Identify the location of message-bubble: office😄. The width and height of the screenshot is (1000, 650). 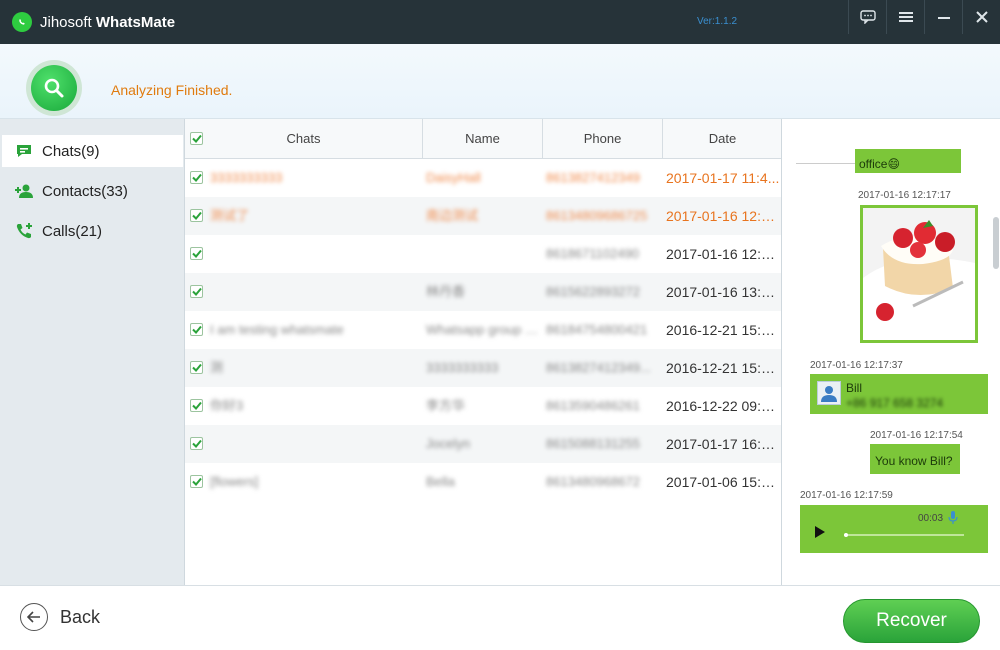
(908, 161).